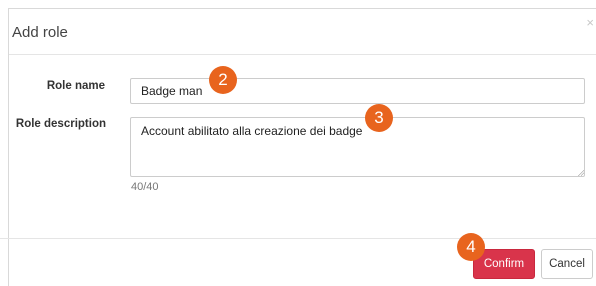  Describe the element at coordinates (580, 172) in the screenshot. I see `textarea-resize-handle` at that location.